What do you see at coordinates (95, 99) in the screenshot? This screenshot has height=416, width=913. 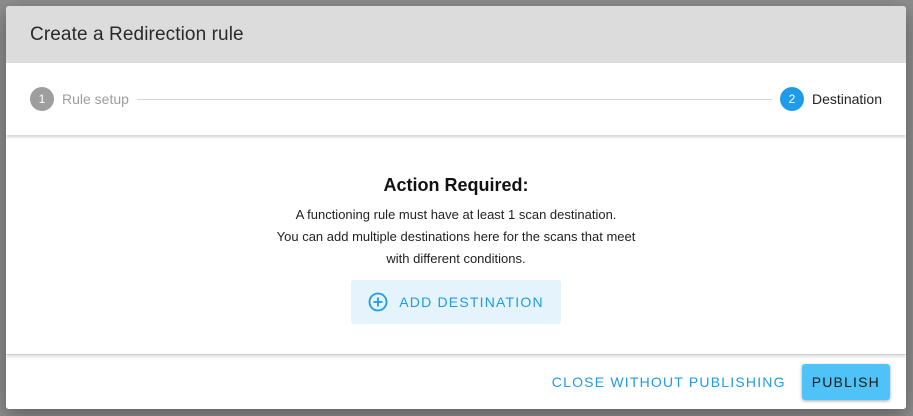 I see `step-label: Rule setup` at bounding box center [95, 99].